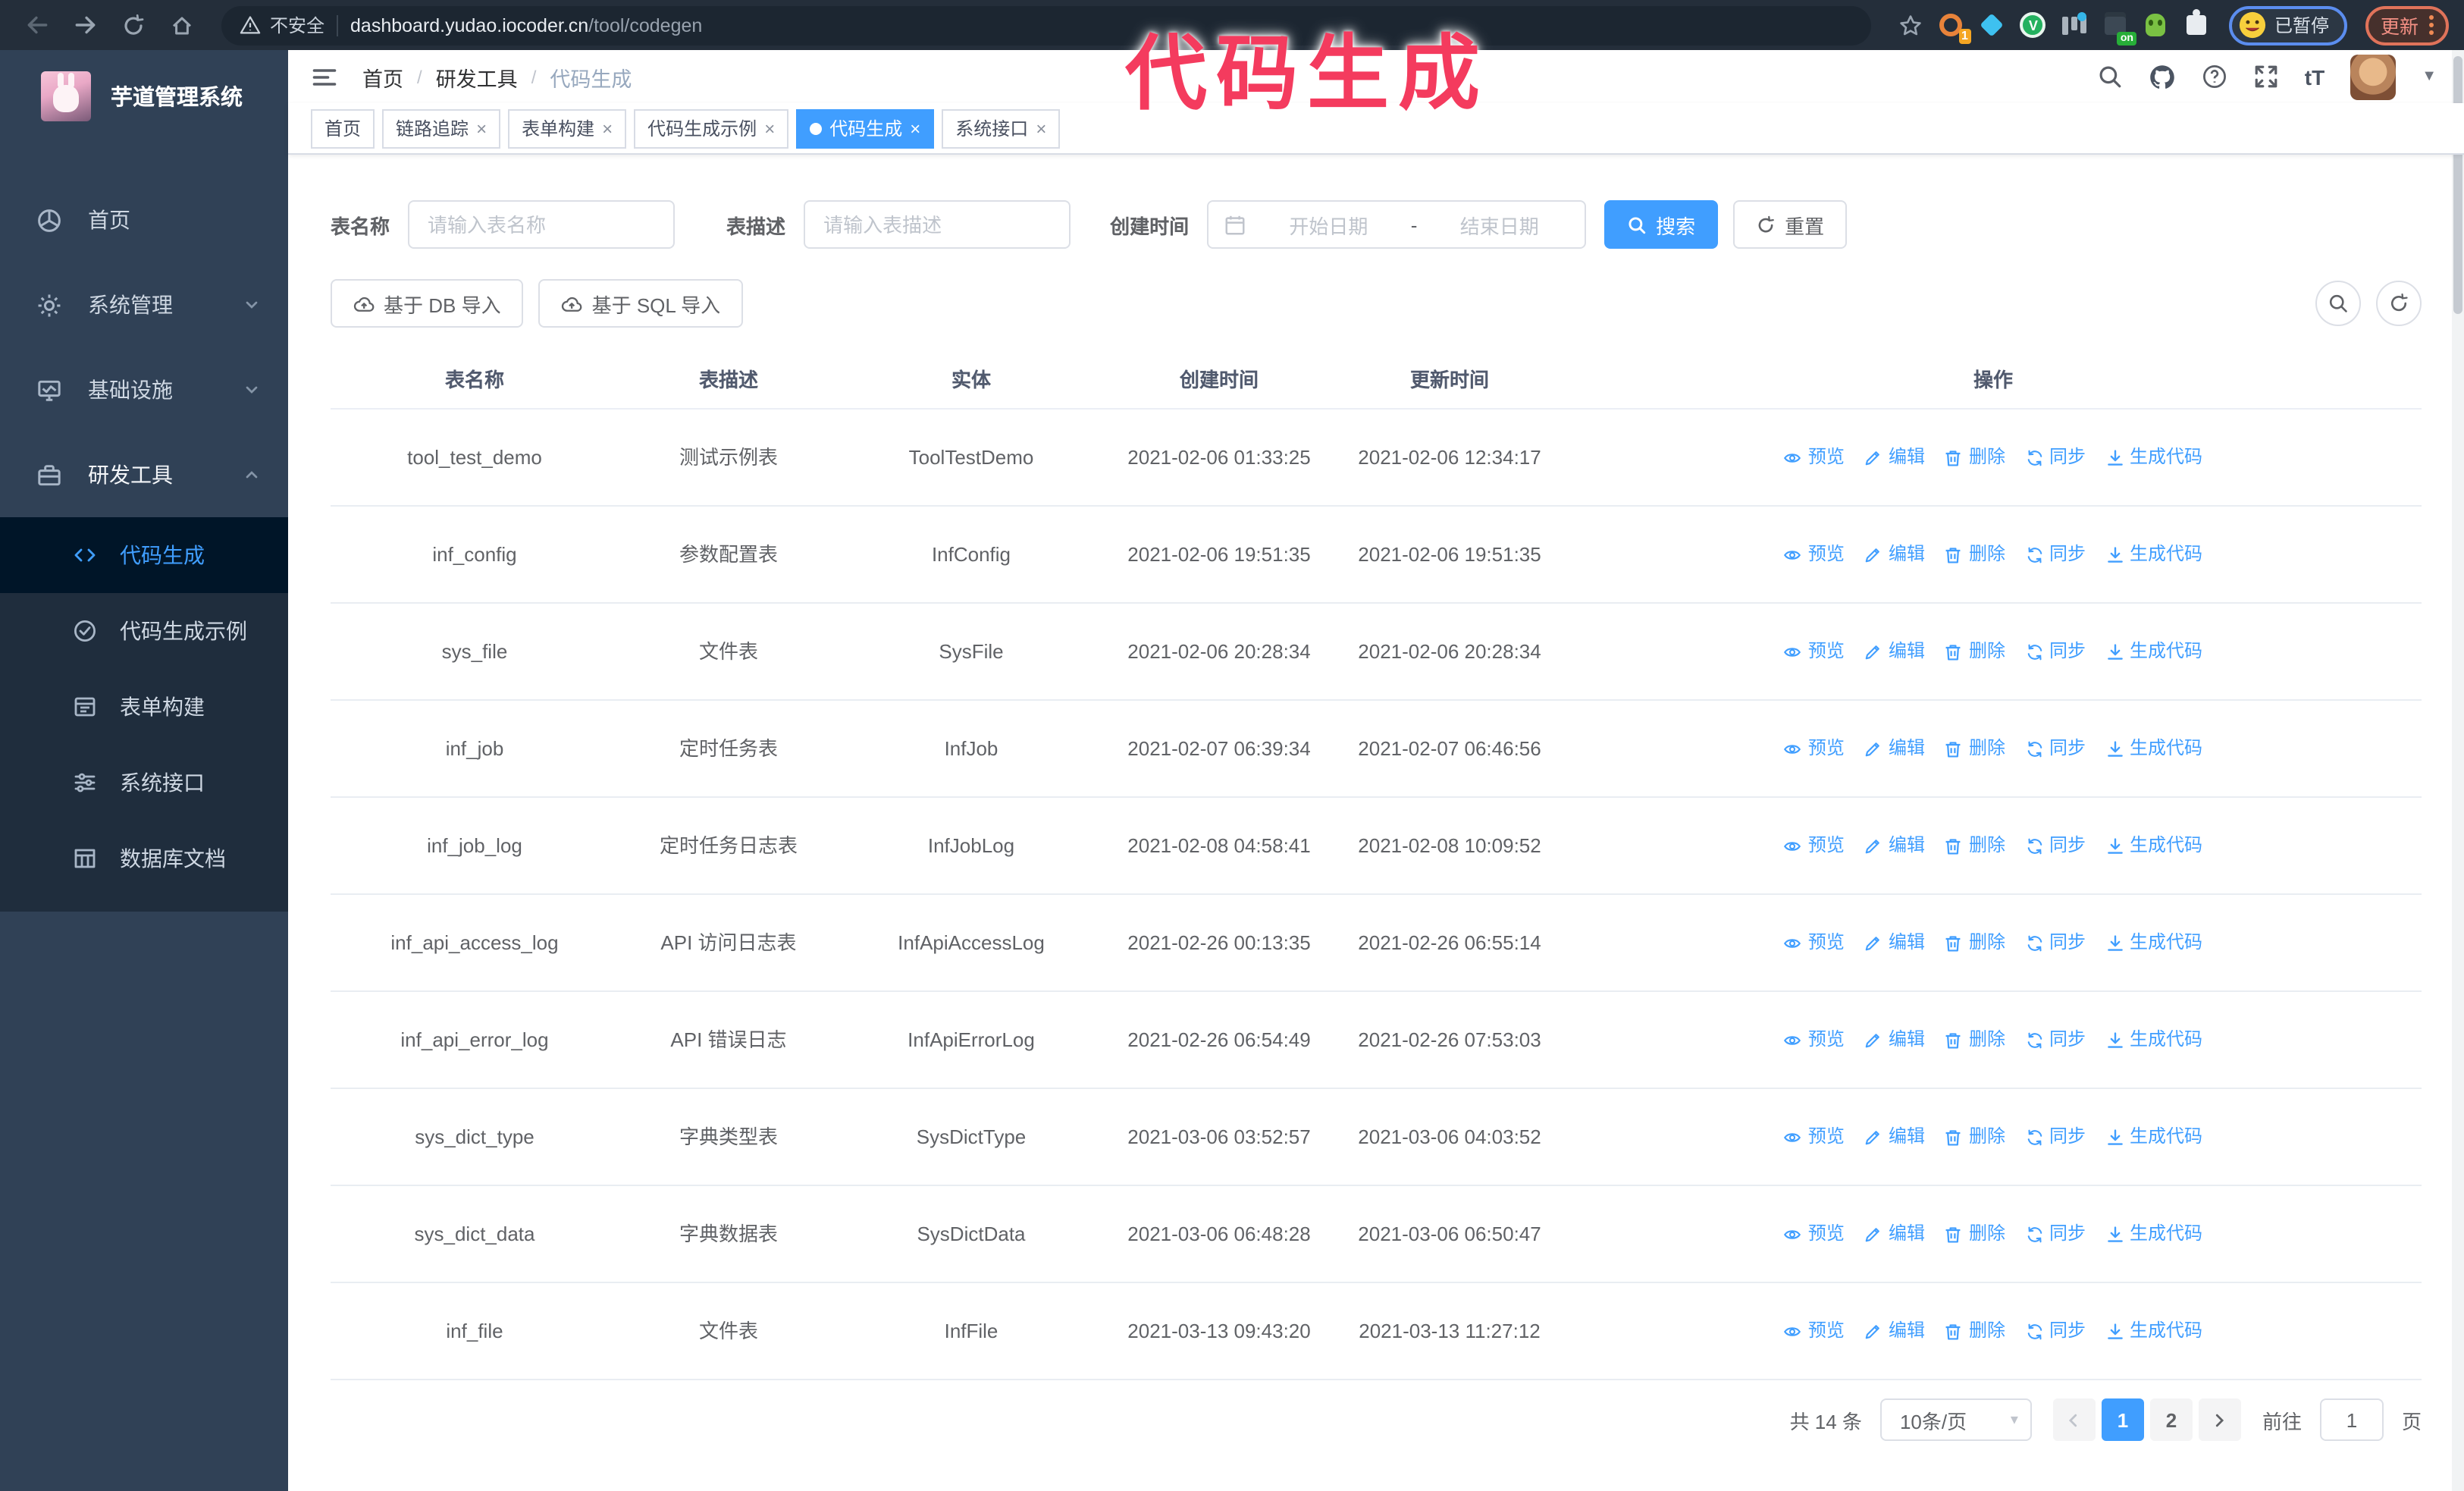  Describe the element at coordinates (2351, 1420) in the screenshot. I see `goto-page-input` at that location.